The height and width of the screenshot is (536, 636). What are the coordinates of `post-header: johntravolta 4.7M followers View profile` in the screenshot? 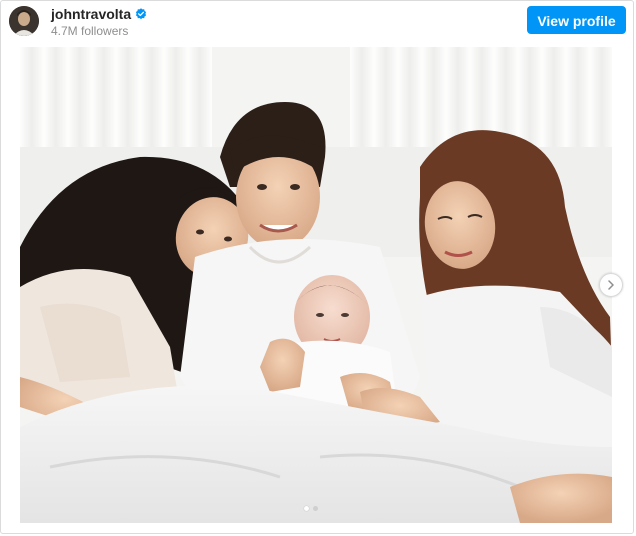 It's located at (318, 22).